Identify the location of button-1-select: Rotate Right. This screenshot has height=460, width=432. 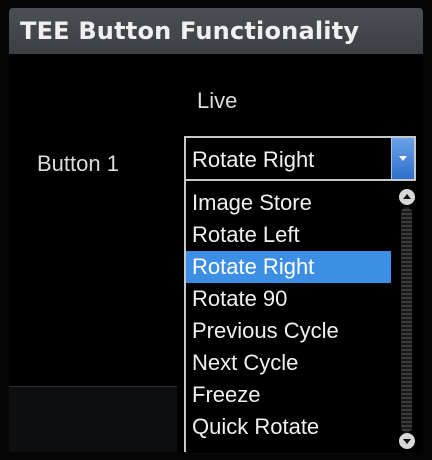
(300, 158).